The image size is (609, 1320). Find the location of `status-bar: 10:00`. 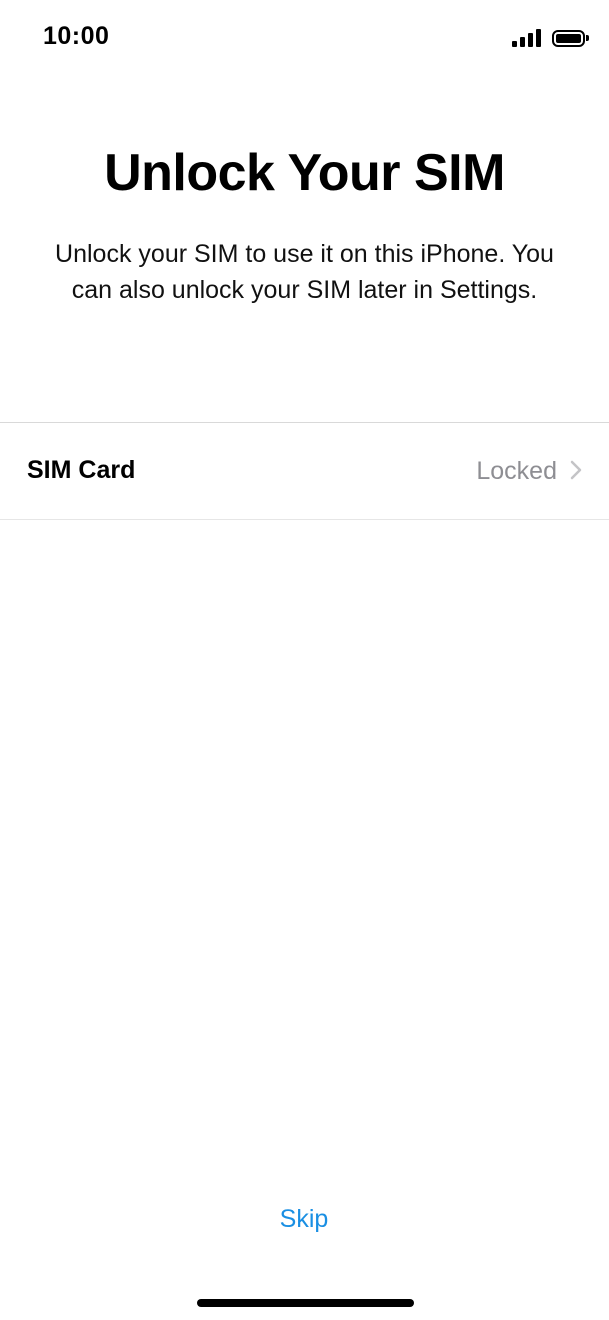

status-bar: 10:00 is located at coordinates (304, 37).